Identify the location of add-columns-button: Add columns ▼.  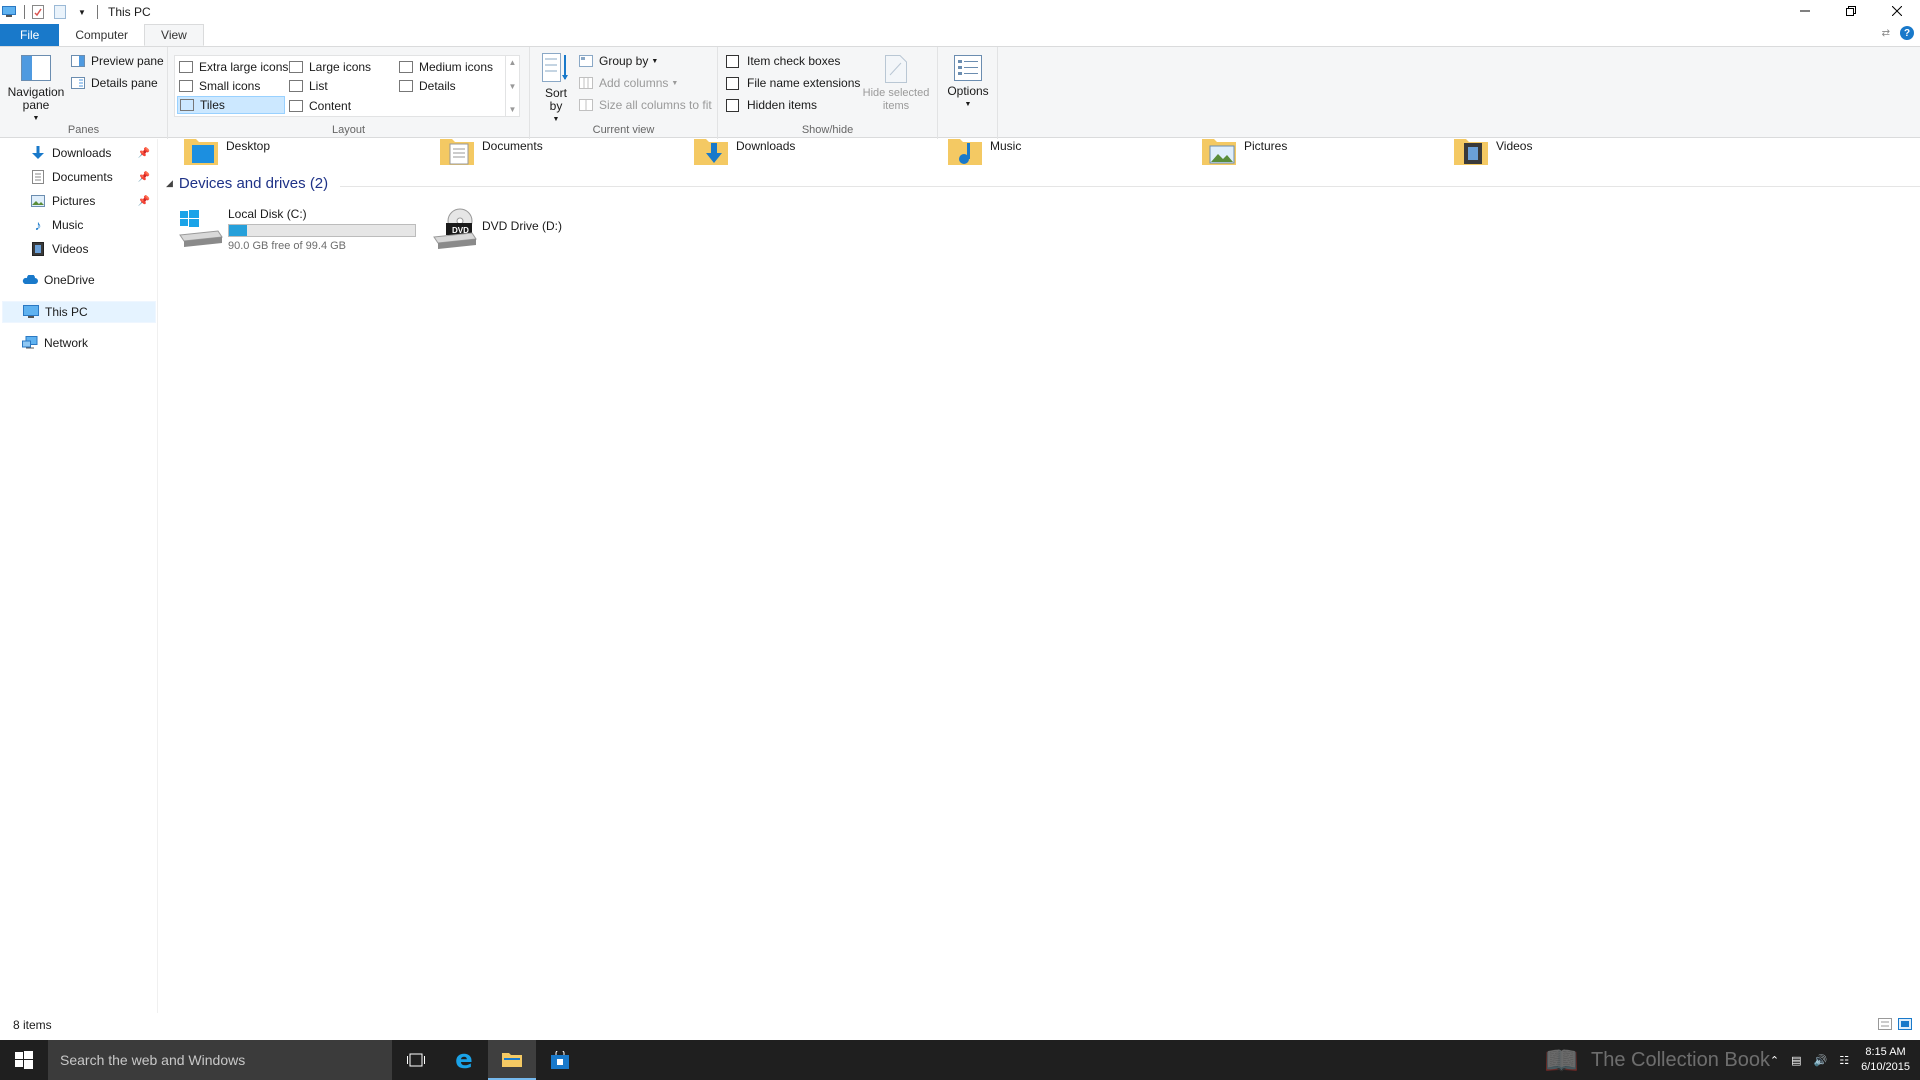
(628, 83).